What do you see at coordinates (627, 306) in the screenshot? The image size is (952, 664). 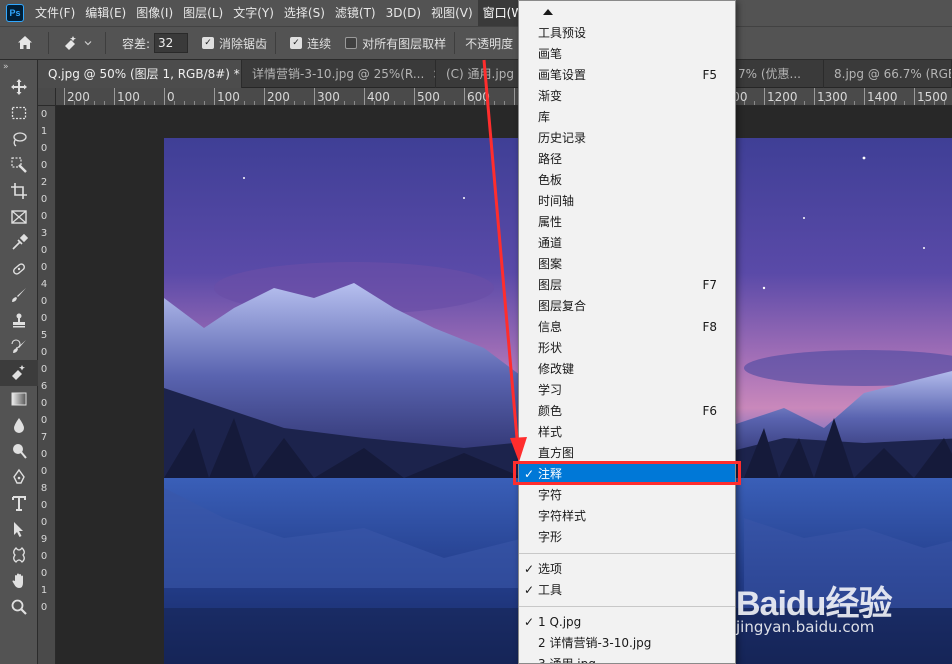 I see `window-menu-item-13: 图层复合` at bounding box center [627, 306].